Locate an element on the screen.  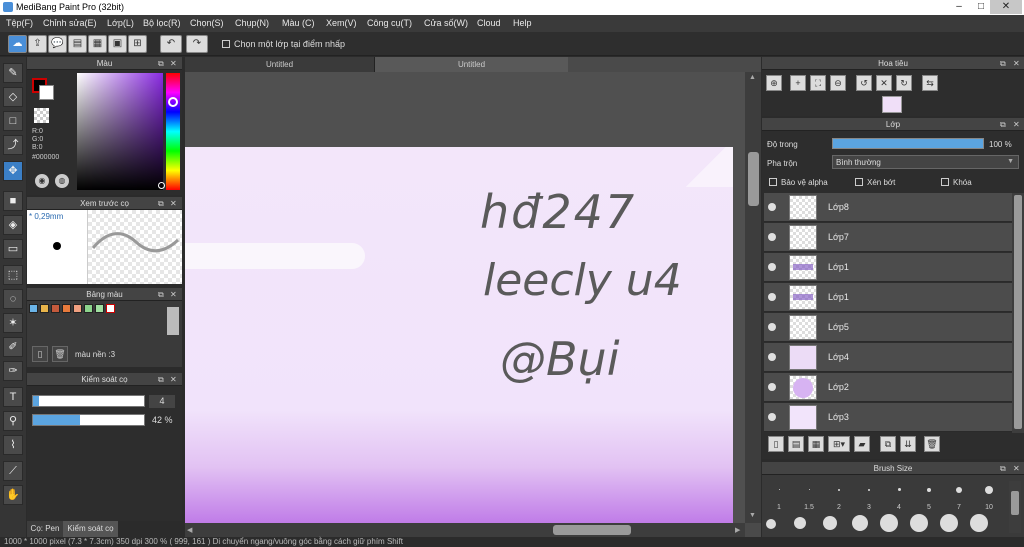
scroll-right-icon: ▶ is located at coordinates (737, 530).